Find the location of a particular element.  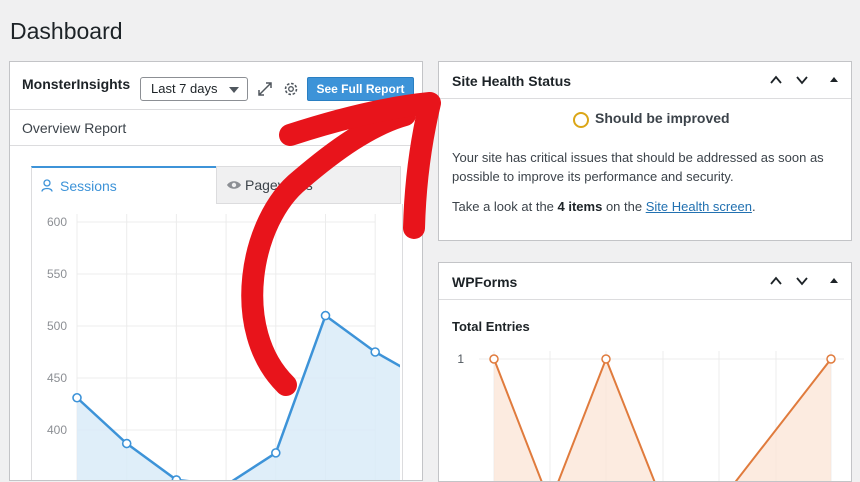

see-full-report-button: See Full Report is located at coordinates (360, 89).